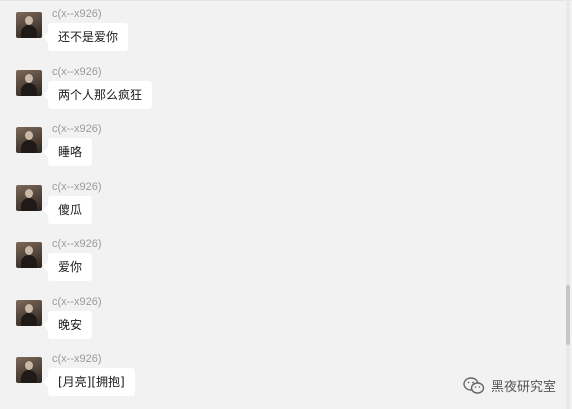 Image resolution: width=572 pixels, height=409 pixels. What do you see at coordinates (67, 267) in the screenshot?
I see `message-bubble: 爱你` at bounding box center [67, 267].